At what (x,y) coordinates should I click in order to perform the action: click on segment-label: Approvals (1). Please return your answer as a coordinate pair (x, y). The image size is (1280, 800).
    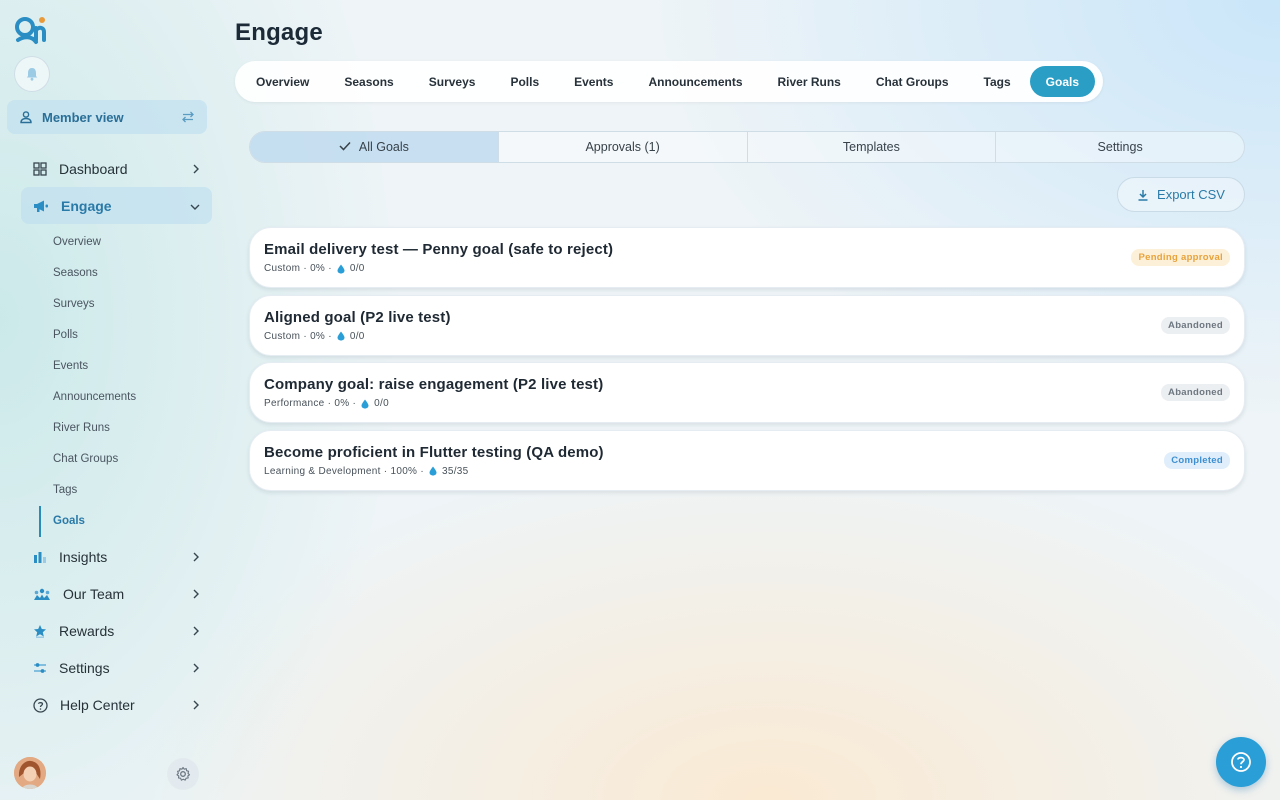
    Looking at the image, I should click on (622, 147).